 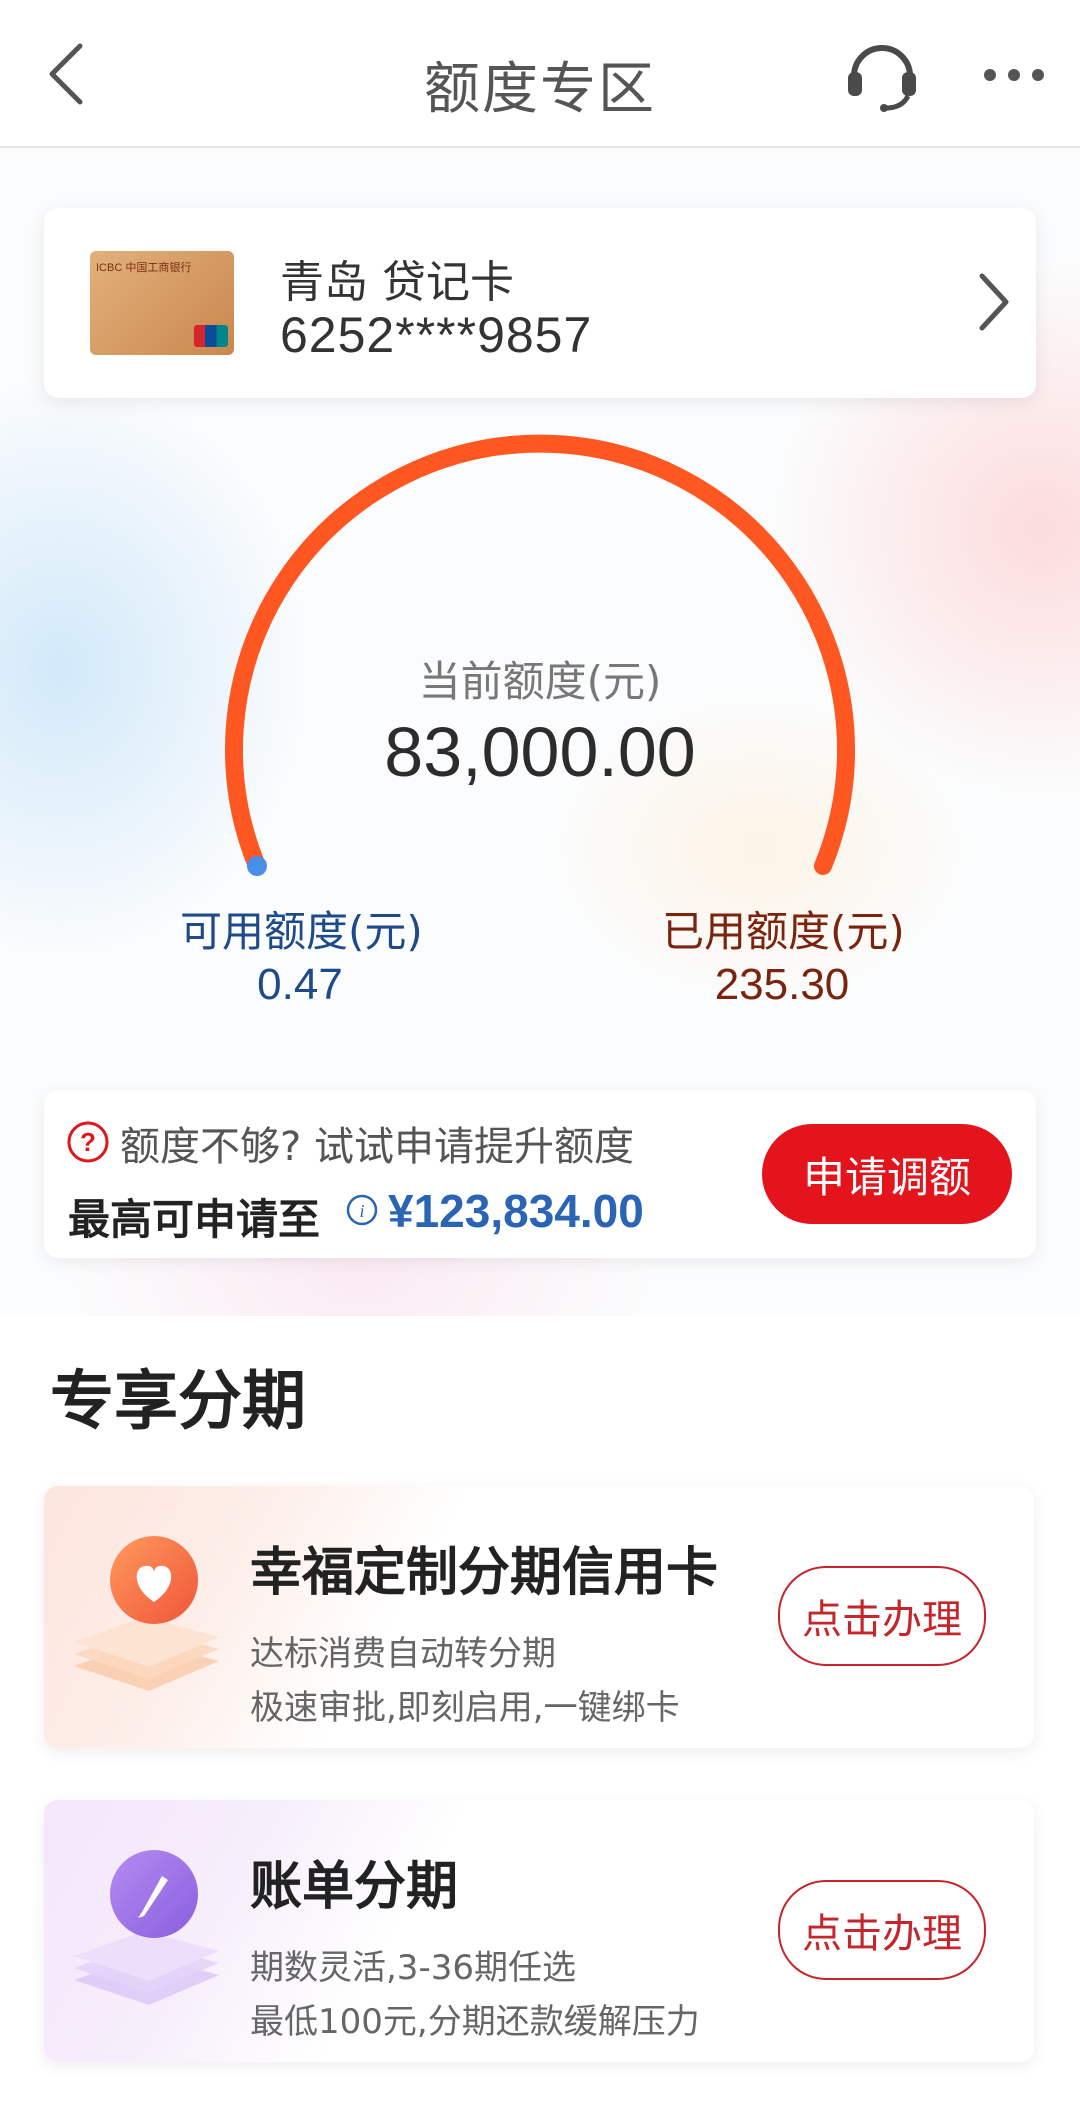 What do you see at coordinates (300, 984) in the screenshot?
I see `available-limit-value: 0.47` at bounding box center [300, 984].